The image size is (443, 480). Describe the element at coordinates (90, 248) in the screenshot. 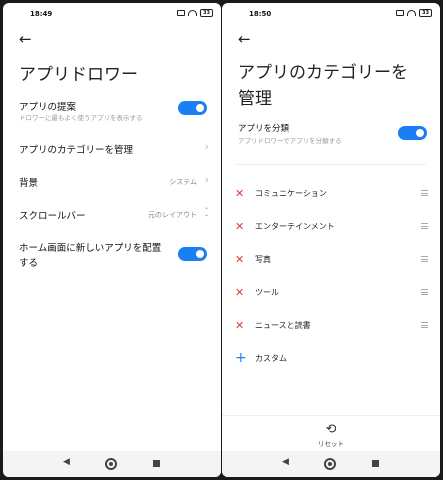

I see `home-new-apps-label: ホーム画面に新しいアプリを配置` at that location.